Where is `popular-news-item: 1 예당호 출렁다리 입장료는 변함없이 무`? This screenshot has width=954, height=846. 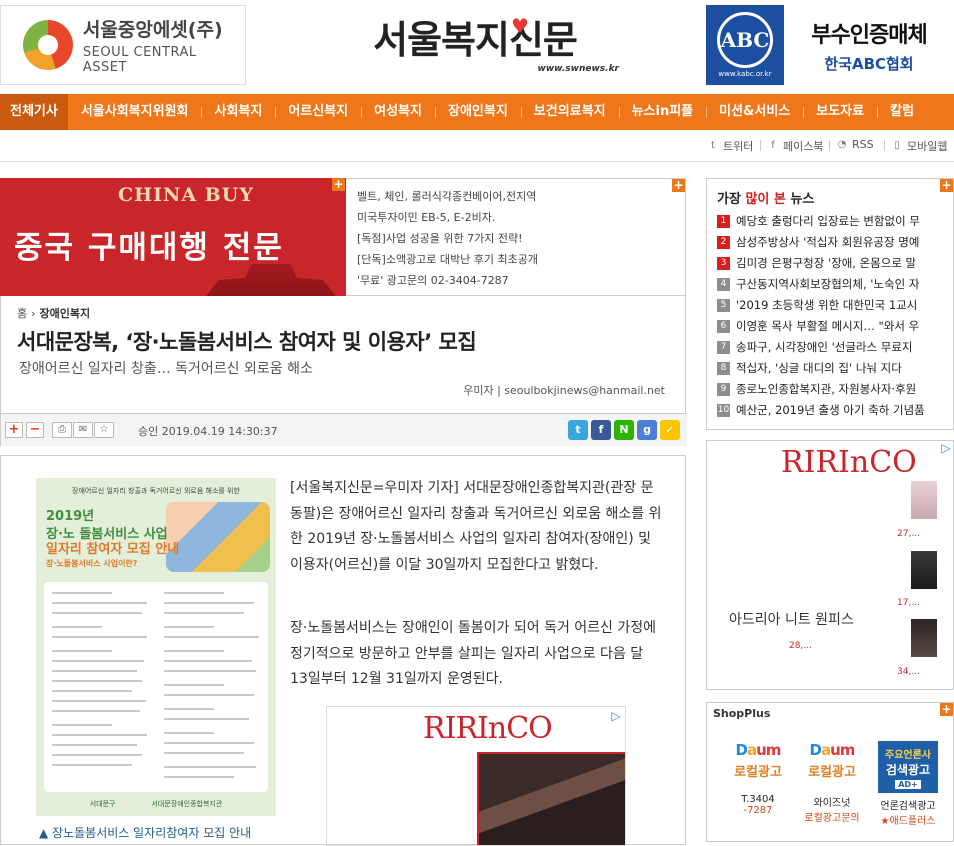
popular-news-item: 1 예당호 출렁다리 입장료는 변함없이 무 is located at coordinates (833, 221).